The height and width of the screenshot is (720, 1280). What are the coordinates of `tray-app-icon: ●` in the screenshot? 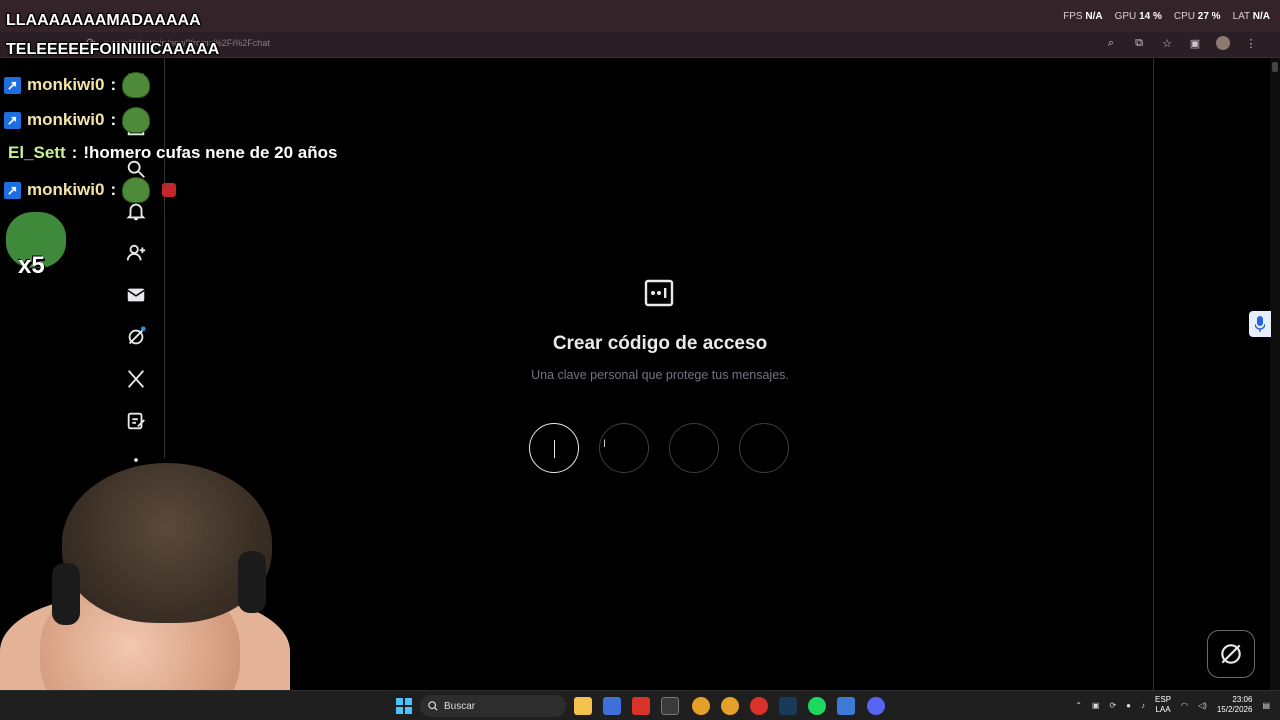 It's located at (1128, 705).